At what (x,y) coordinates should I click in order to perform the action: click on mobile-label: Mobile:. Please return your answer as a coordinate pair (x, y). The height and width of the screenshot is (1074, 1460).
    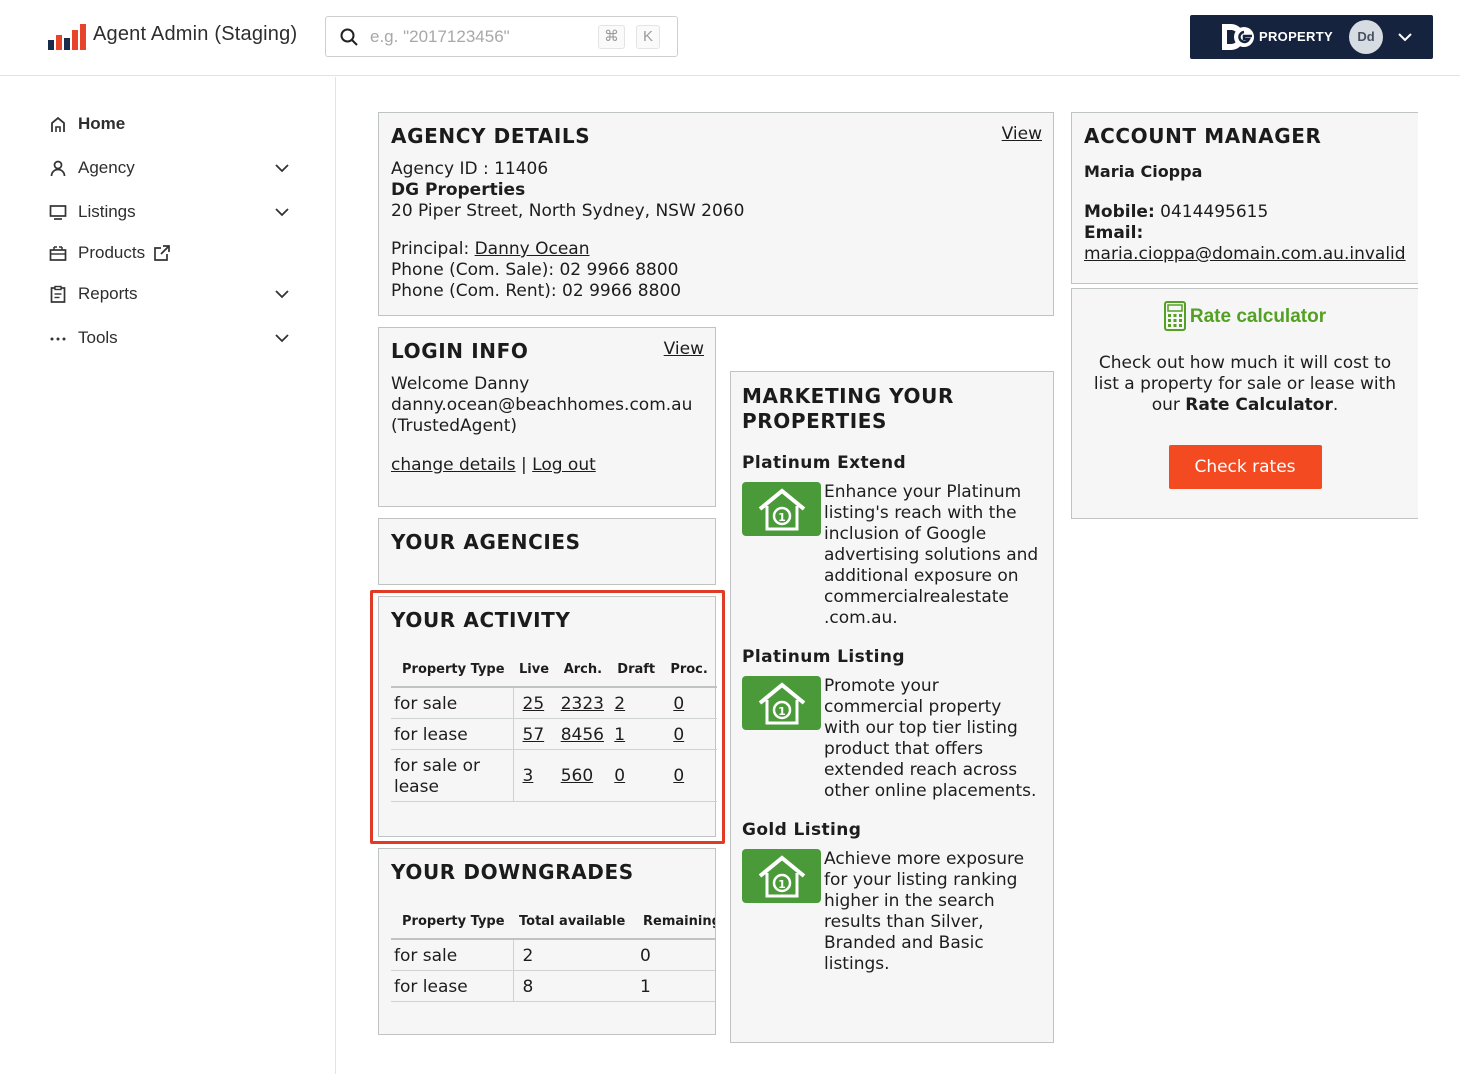
    Looking at the image, I should click on (1119, 212).